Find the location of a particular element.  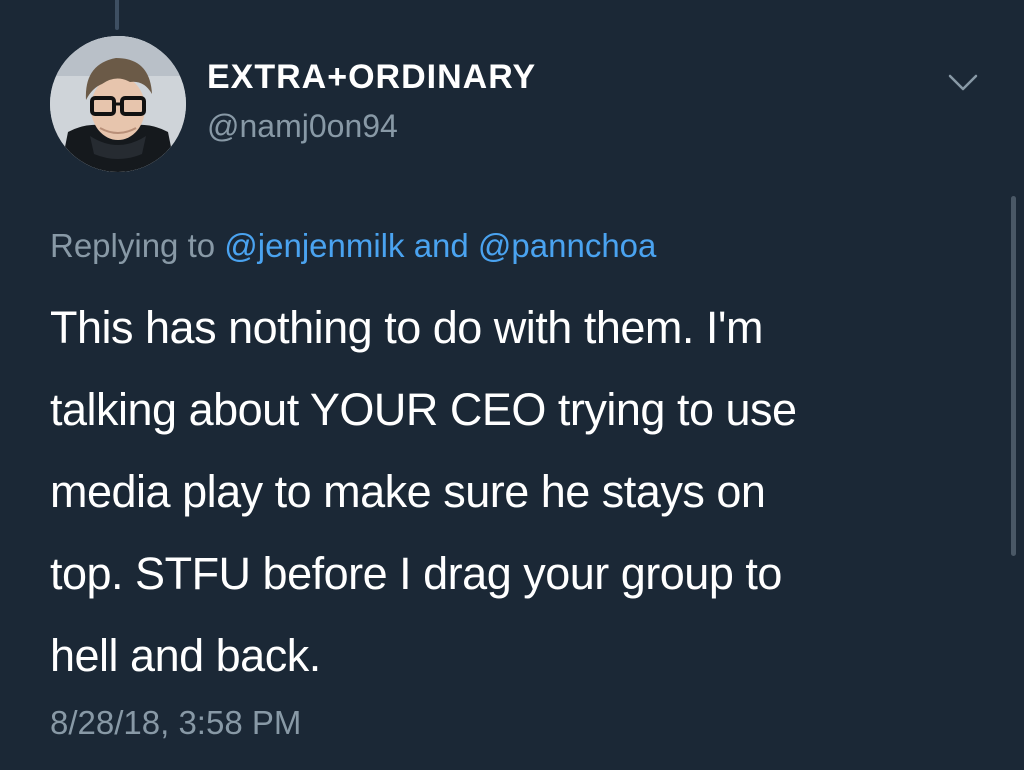

tweet-text-line: This has nothing to do with them. I'm is located at coordinates (406, 327).